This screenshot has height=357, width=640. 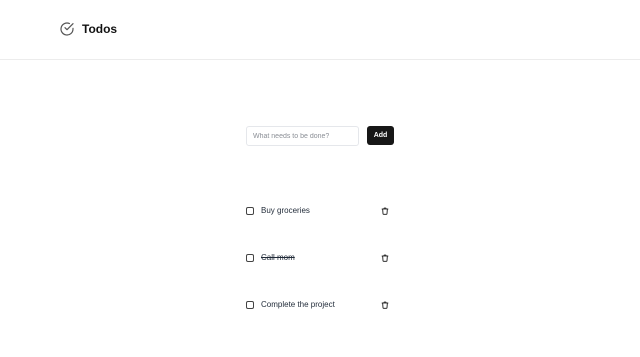 What do you see at coordinates (380, 135) in the screenshot?
I see `add-button: Add` at bounding box center [380, 135].